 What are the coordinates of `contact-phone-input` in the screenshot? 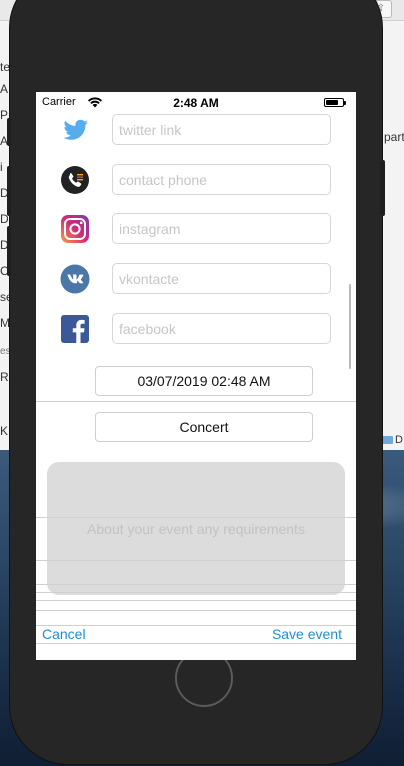 It's located at (221, 179).